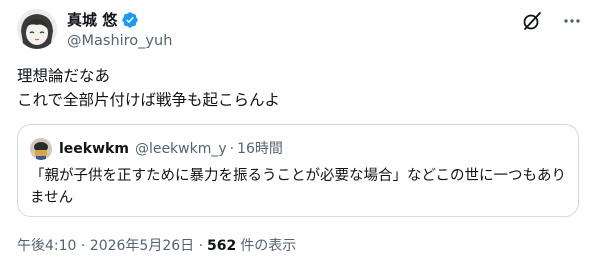  What do you see at coordinates (119, 41) in the screenshot?
I see `author-handle: @Mashiro_yuh` at bounding box center [119, 41].